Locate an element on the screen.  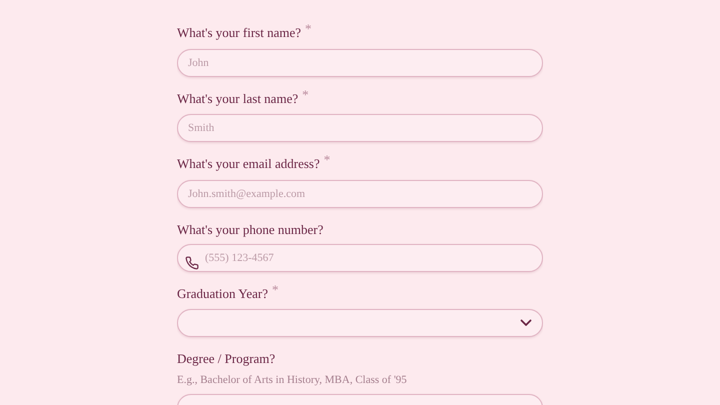
chevron-down-icon is located at coordinates (526, 323).